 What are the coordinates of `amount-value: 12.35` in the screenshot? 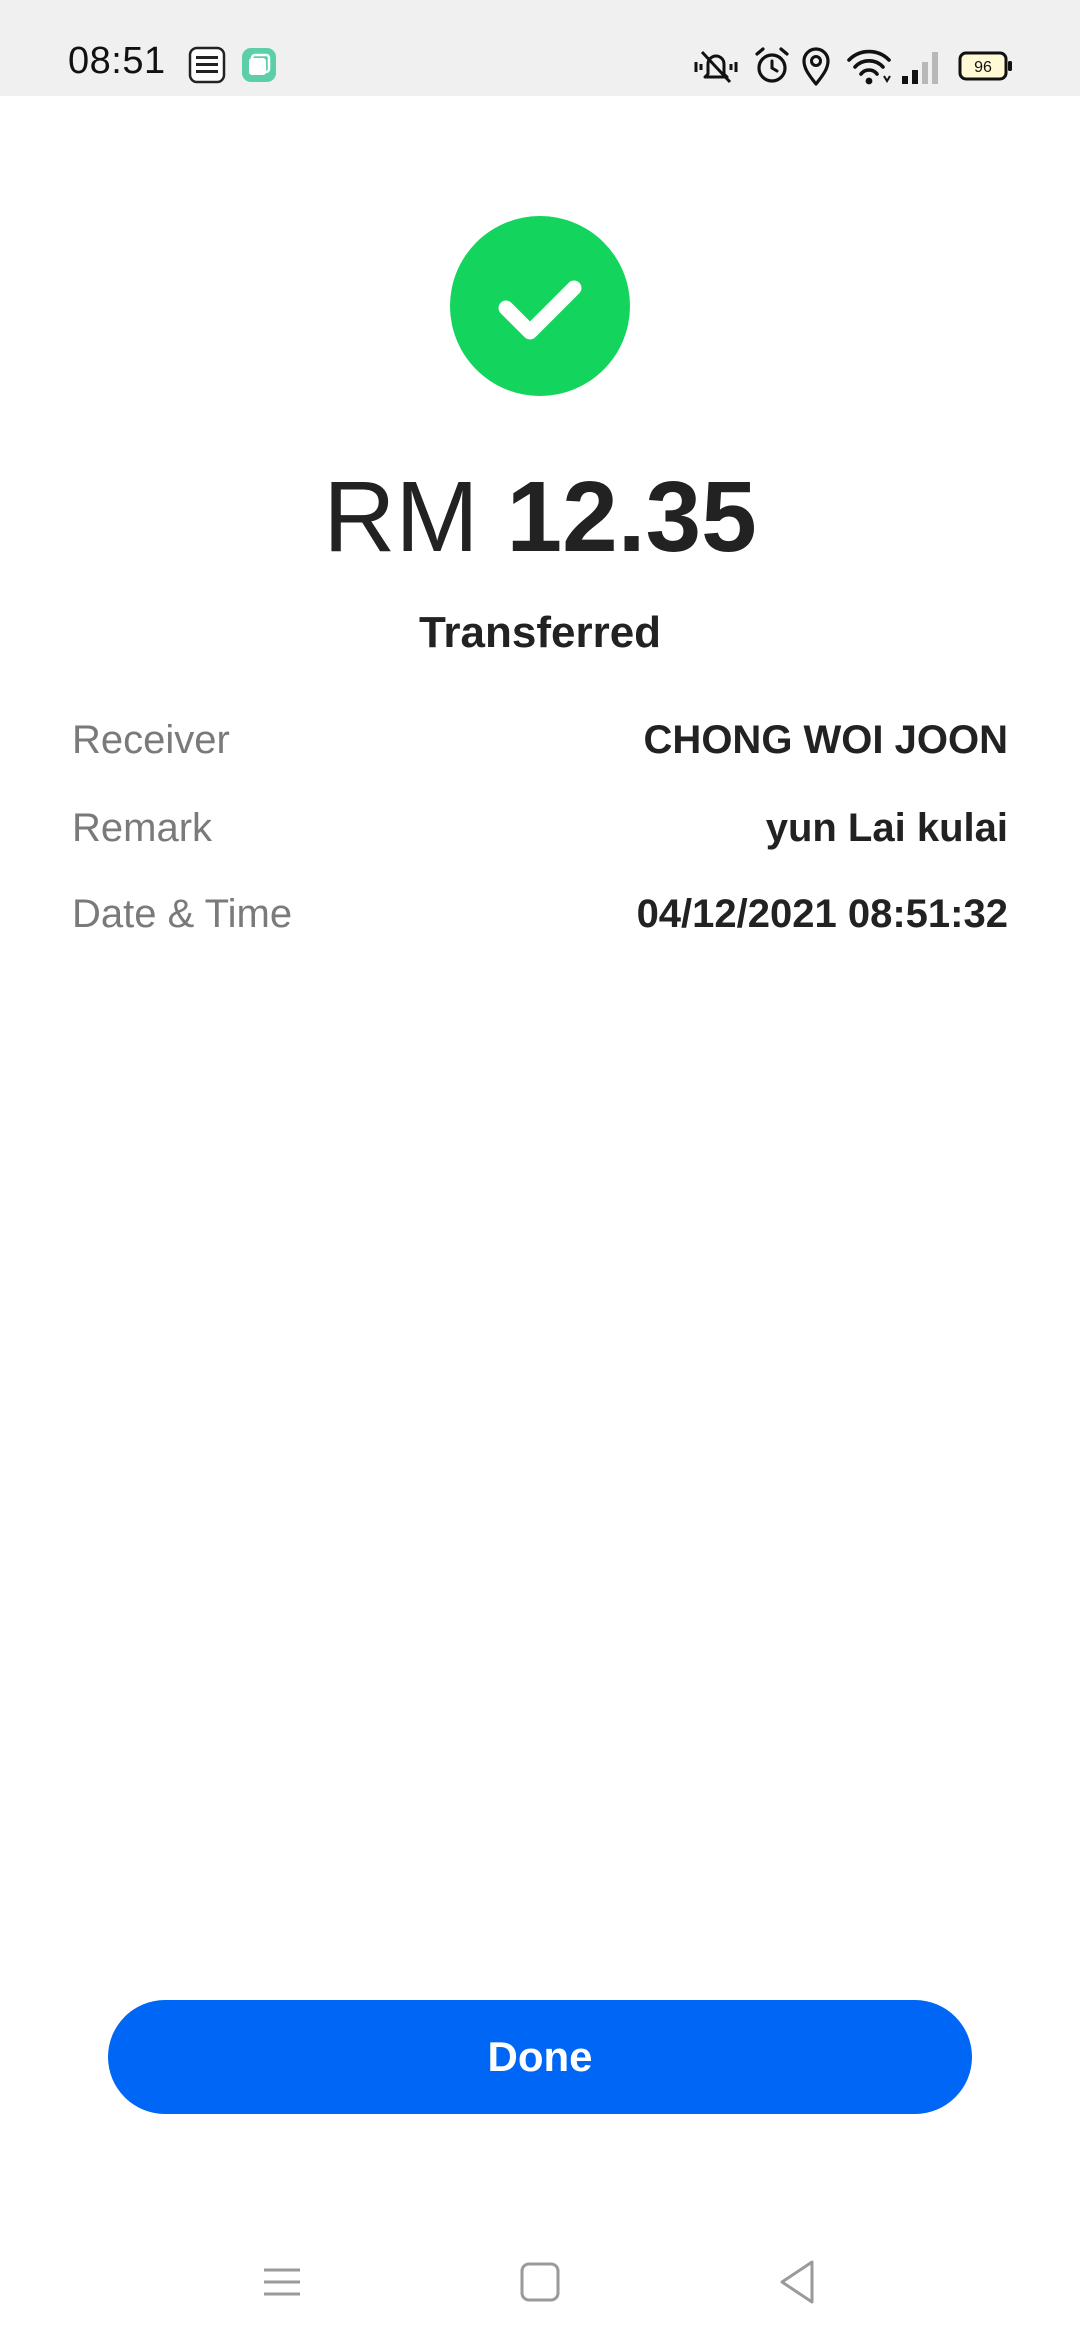 It's located at (631, 517).